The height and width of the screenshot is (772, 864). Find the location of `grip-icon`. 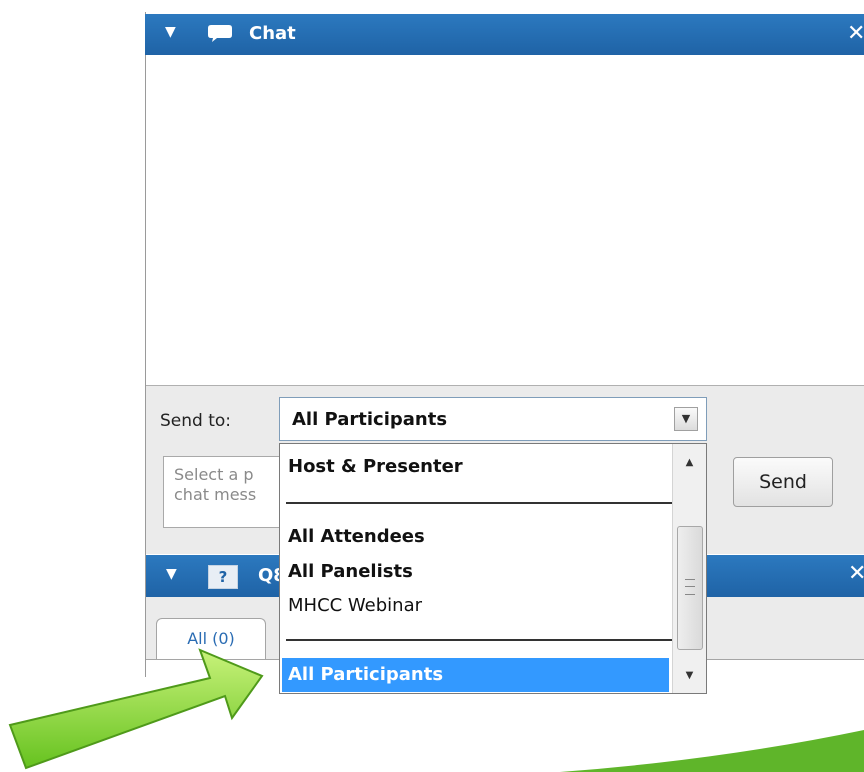

grip-icon is located at coordinates (690, 587).